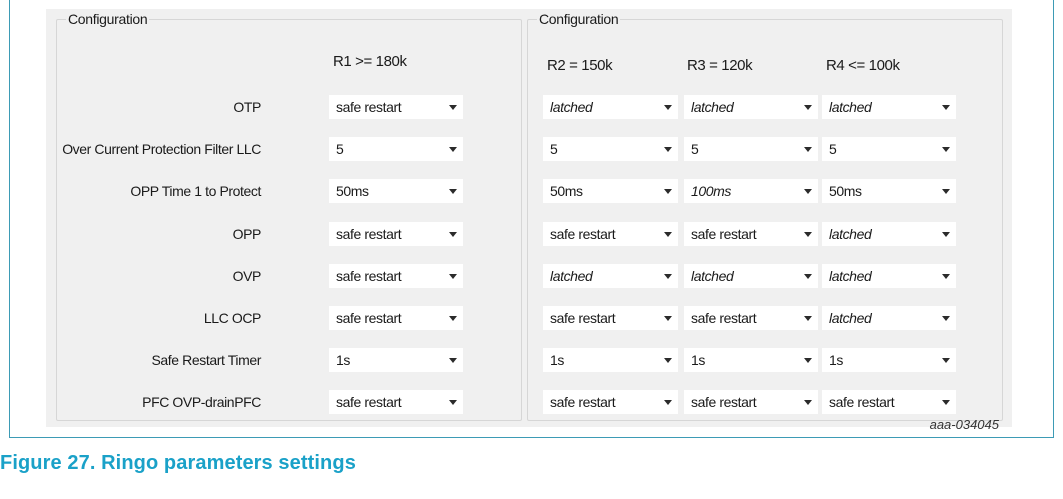 Image resolution: width=1063 pixels, height=499 pixels. Describe the element at coordinates (396, 191) in the screenshot. I see `dropdown-r1: 50ms` at that location.